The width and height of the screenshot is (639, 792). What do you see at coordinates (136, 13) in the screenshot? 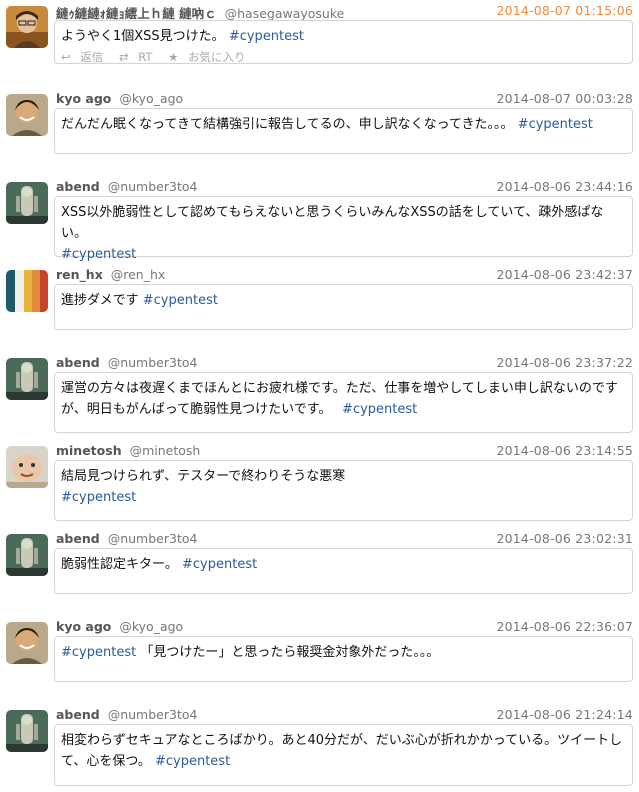
I see `author-name: 縺ｩ縺縺ｫ縺ｮ繧上ｈ縺 縺吶ｃ` at bounding box center [136, 13].